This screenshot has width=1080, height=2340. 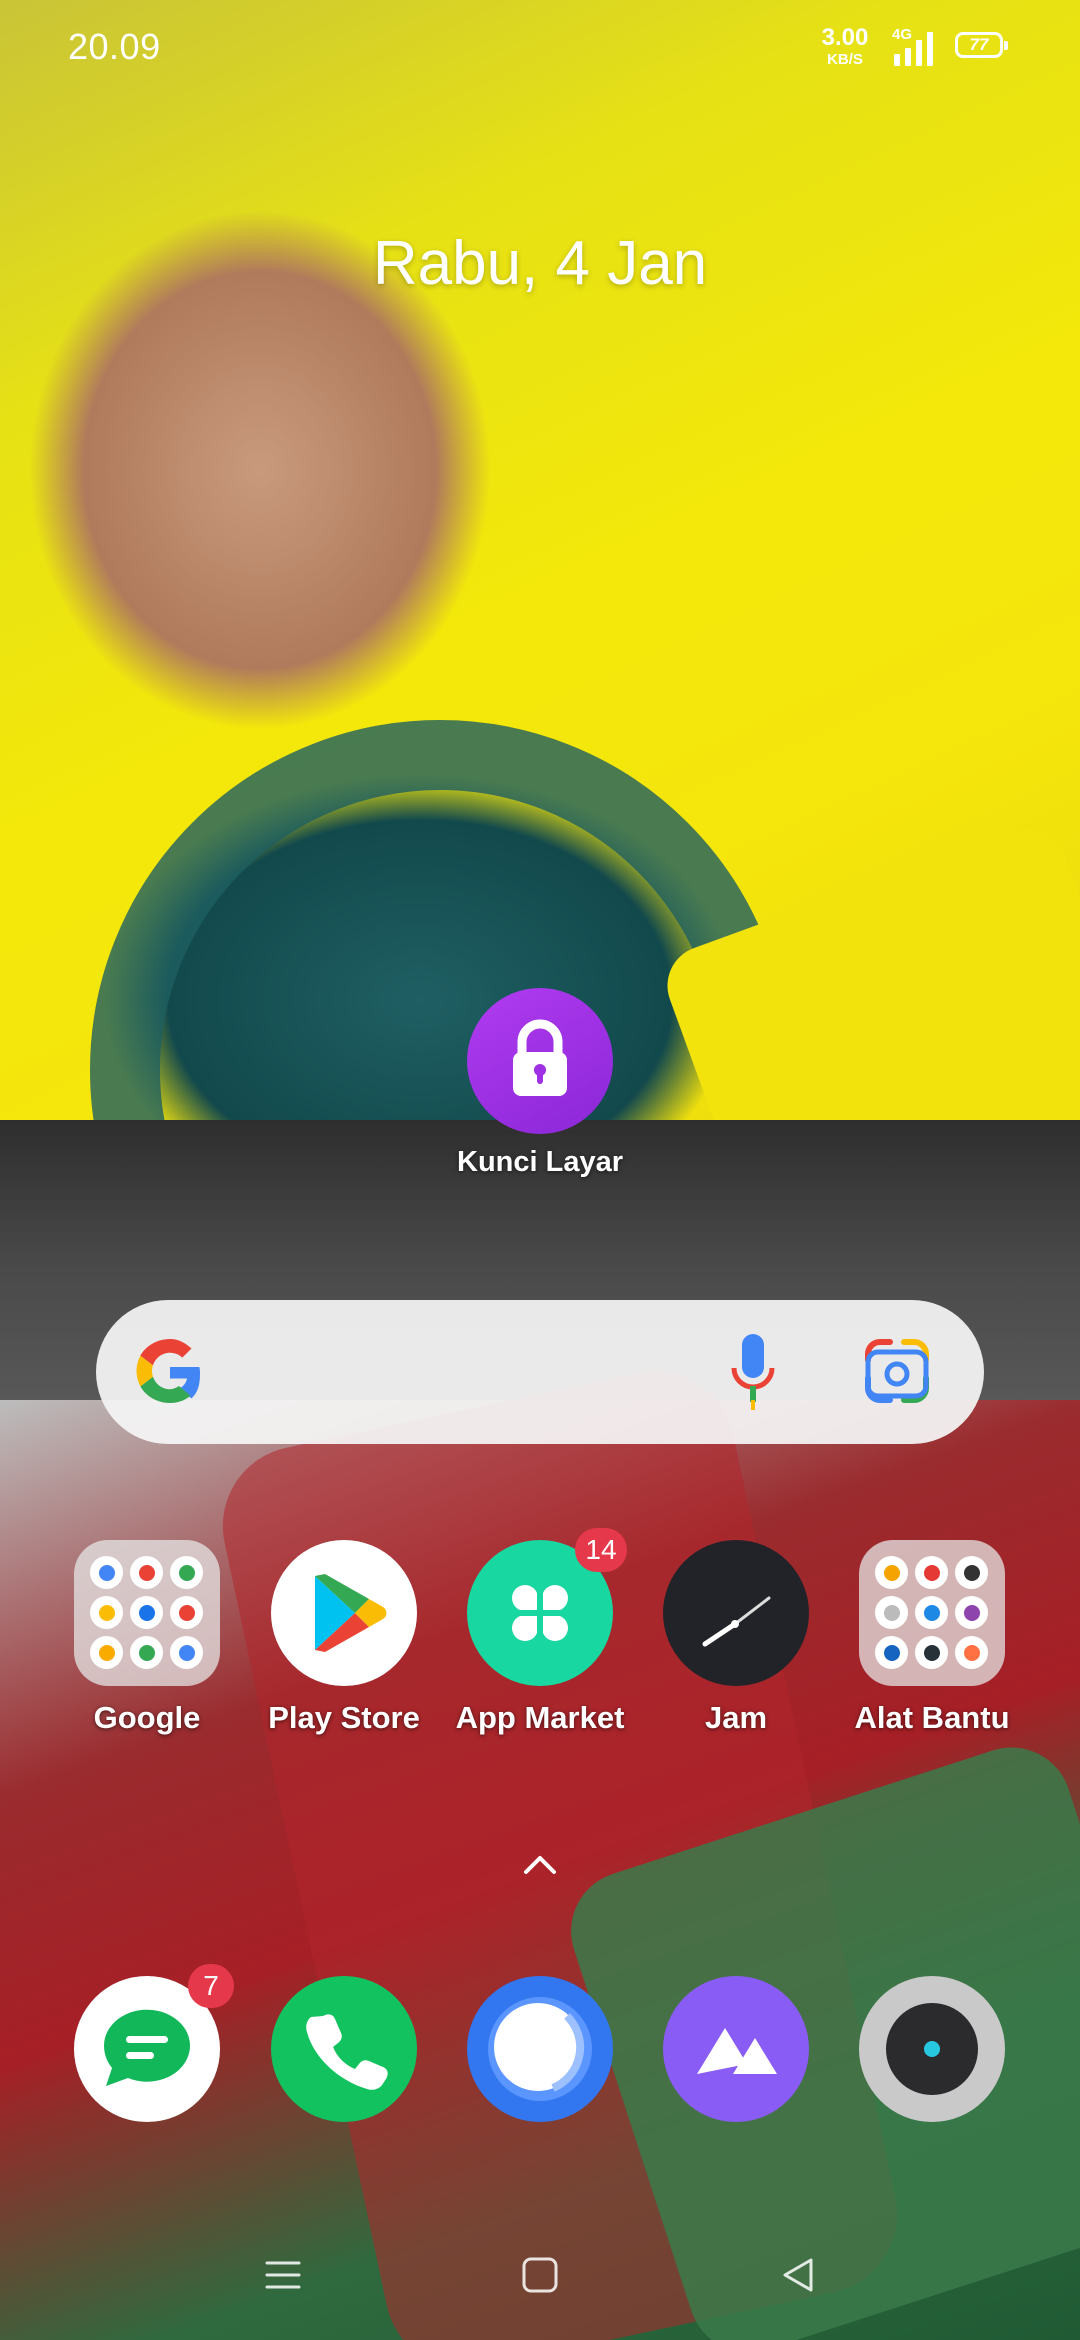 I want to click on navigation-bar, so click(x=540, y=2275).